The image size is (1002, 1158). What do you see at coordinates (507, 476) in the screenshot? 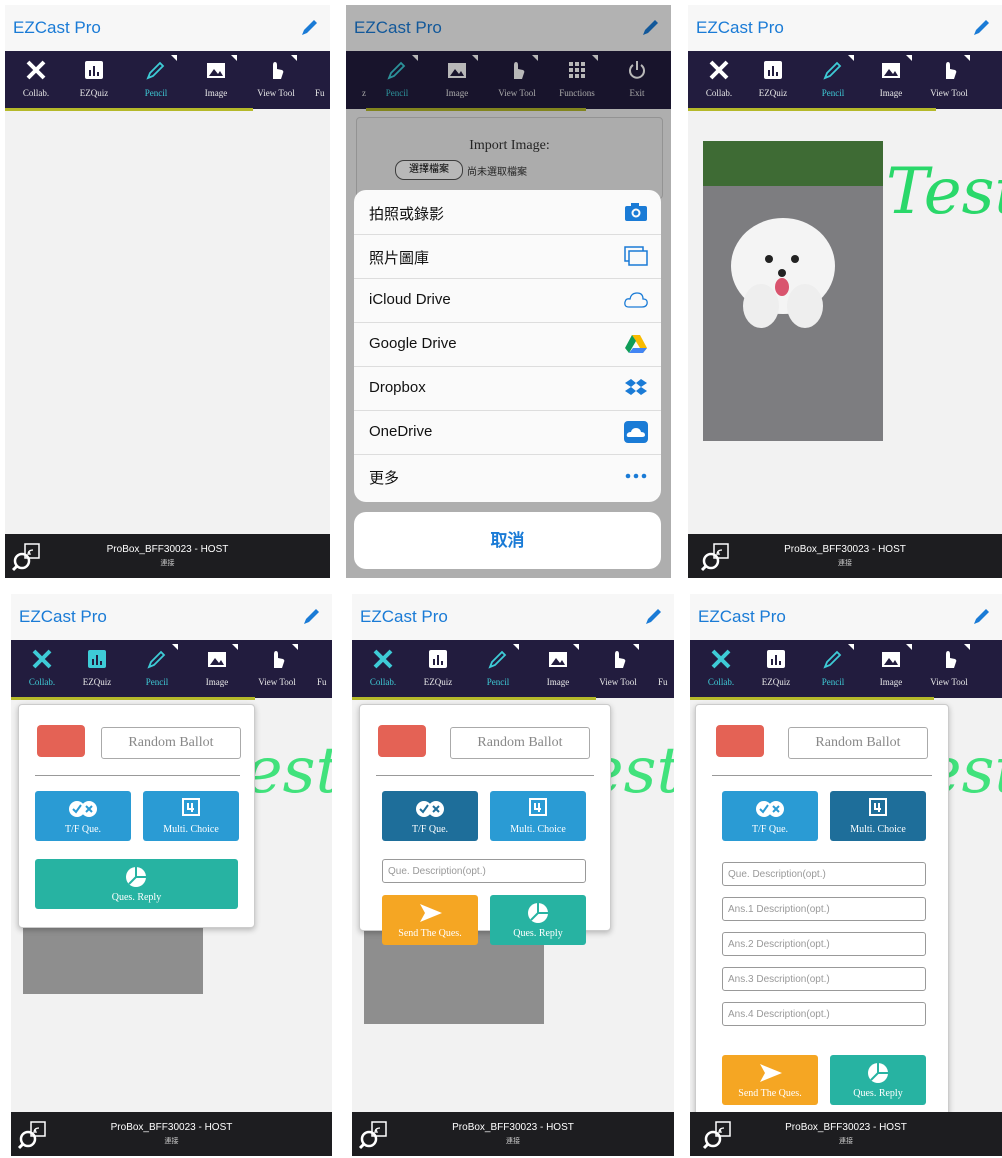
I see `sheet-item-more: 更多` at bounding box center [507, 476].